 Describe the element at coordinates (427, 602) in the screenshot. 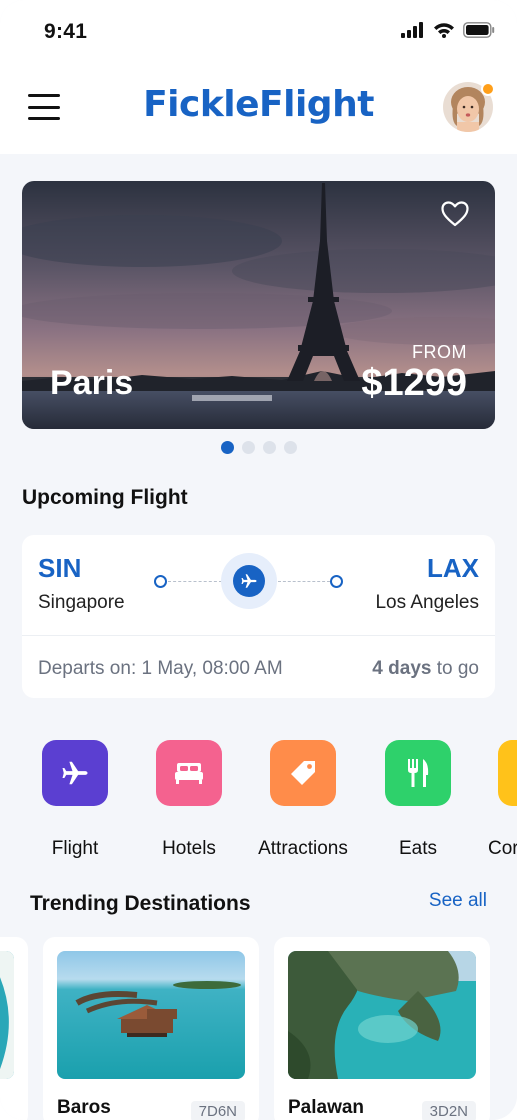

I see `destination-city: Los Angeles` at that location.